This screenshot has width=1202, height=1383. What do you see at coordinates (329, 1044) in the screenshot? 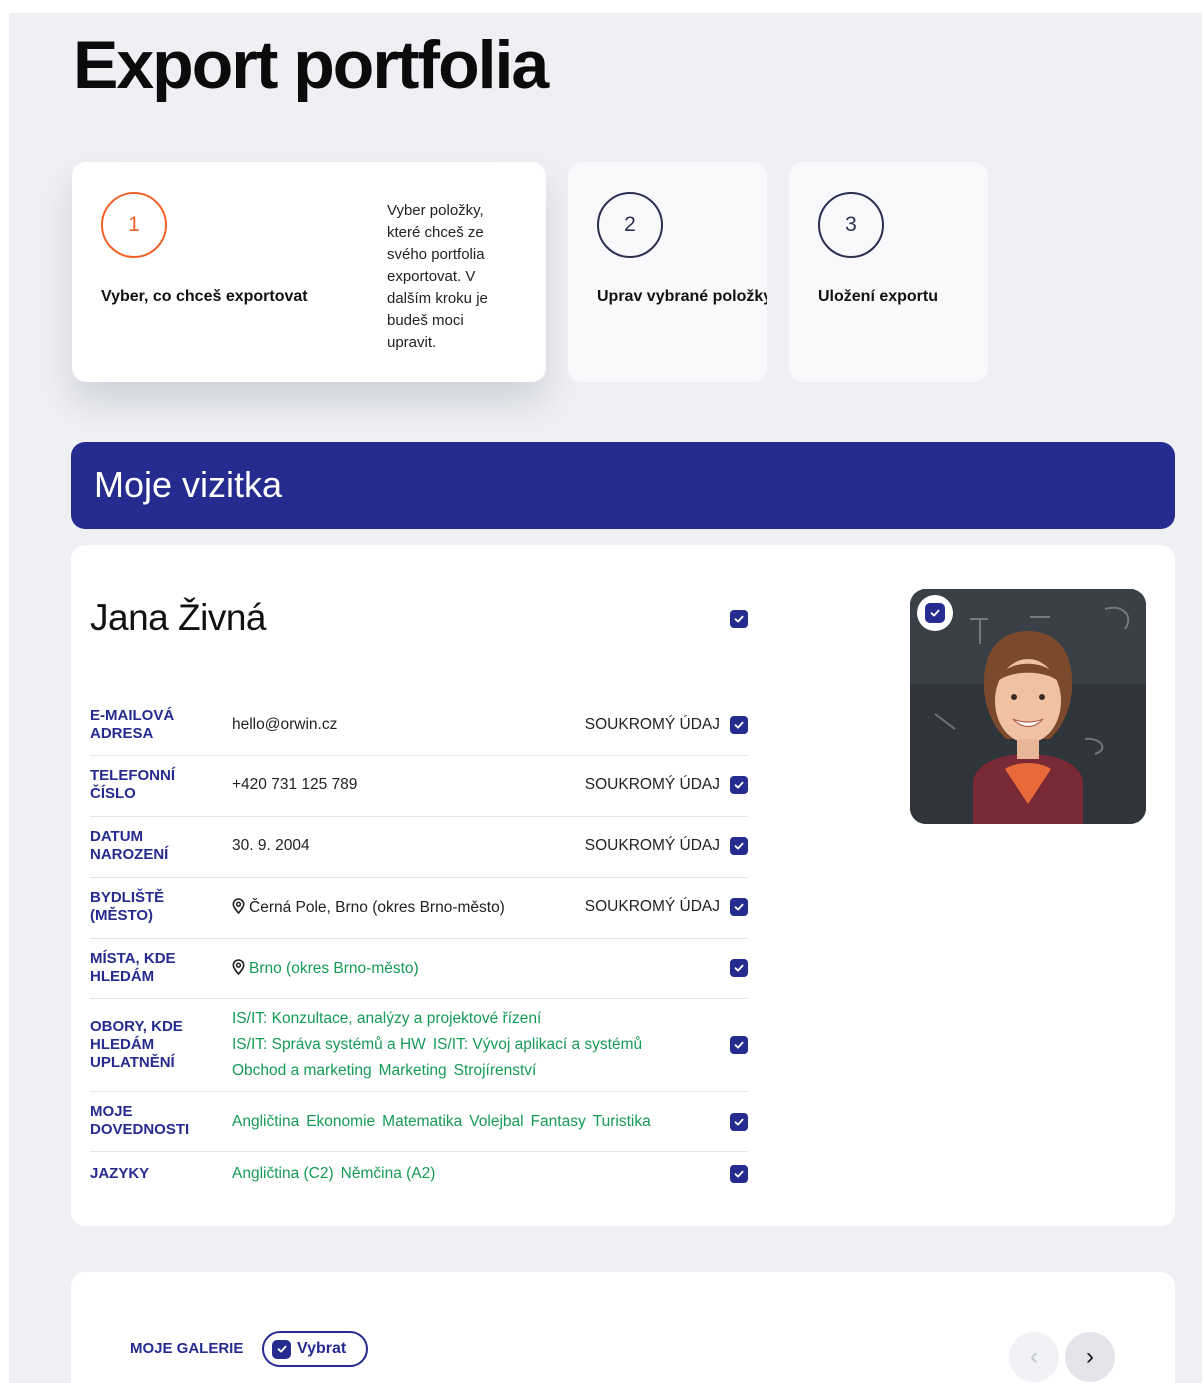
I see `tag: IS/IT: Správa systémů a HW` at bounding box center [329, 1044].